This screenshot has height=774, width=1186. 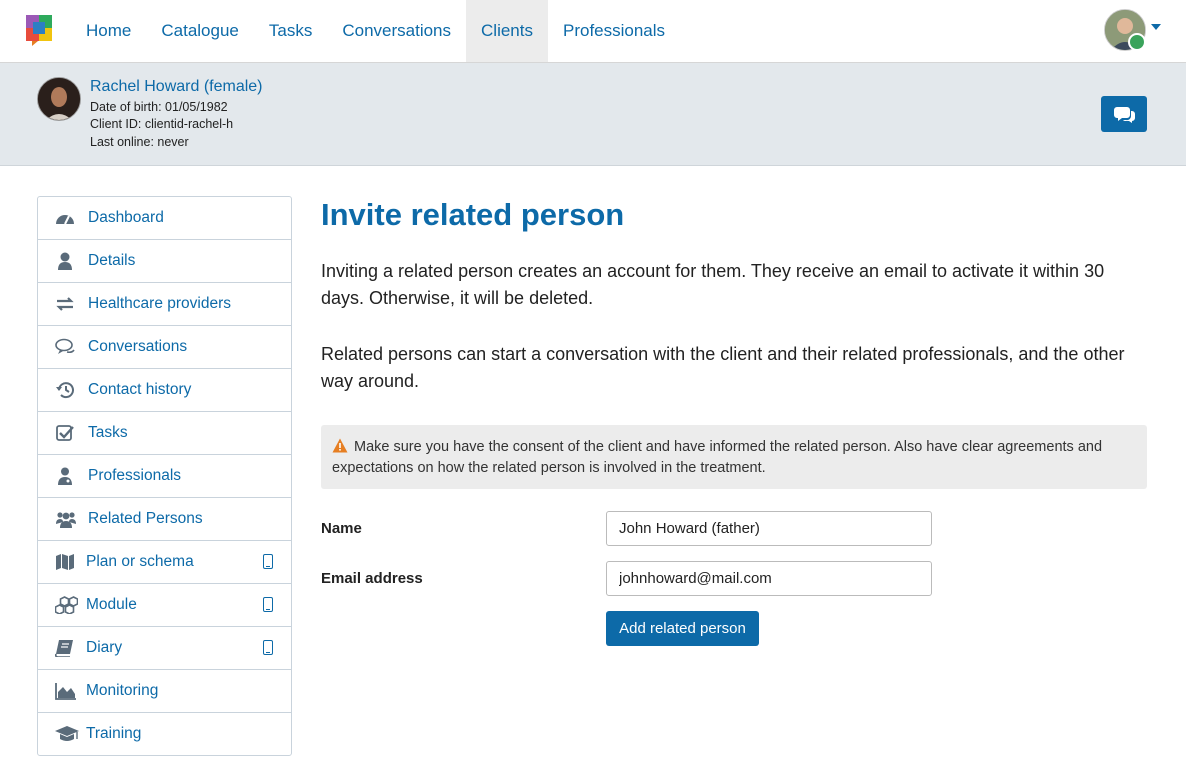 I want to click on check-square-icon, so click(x=65, y=433).